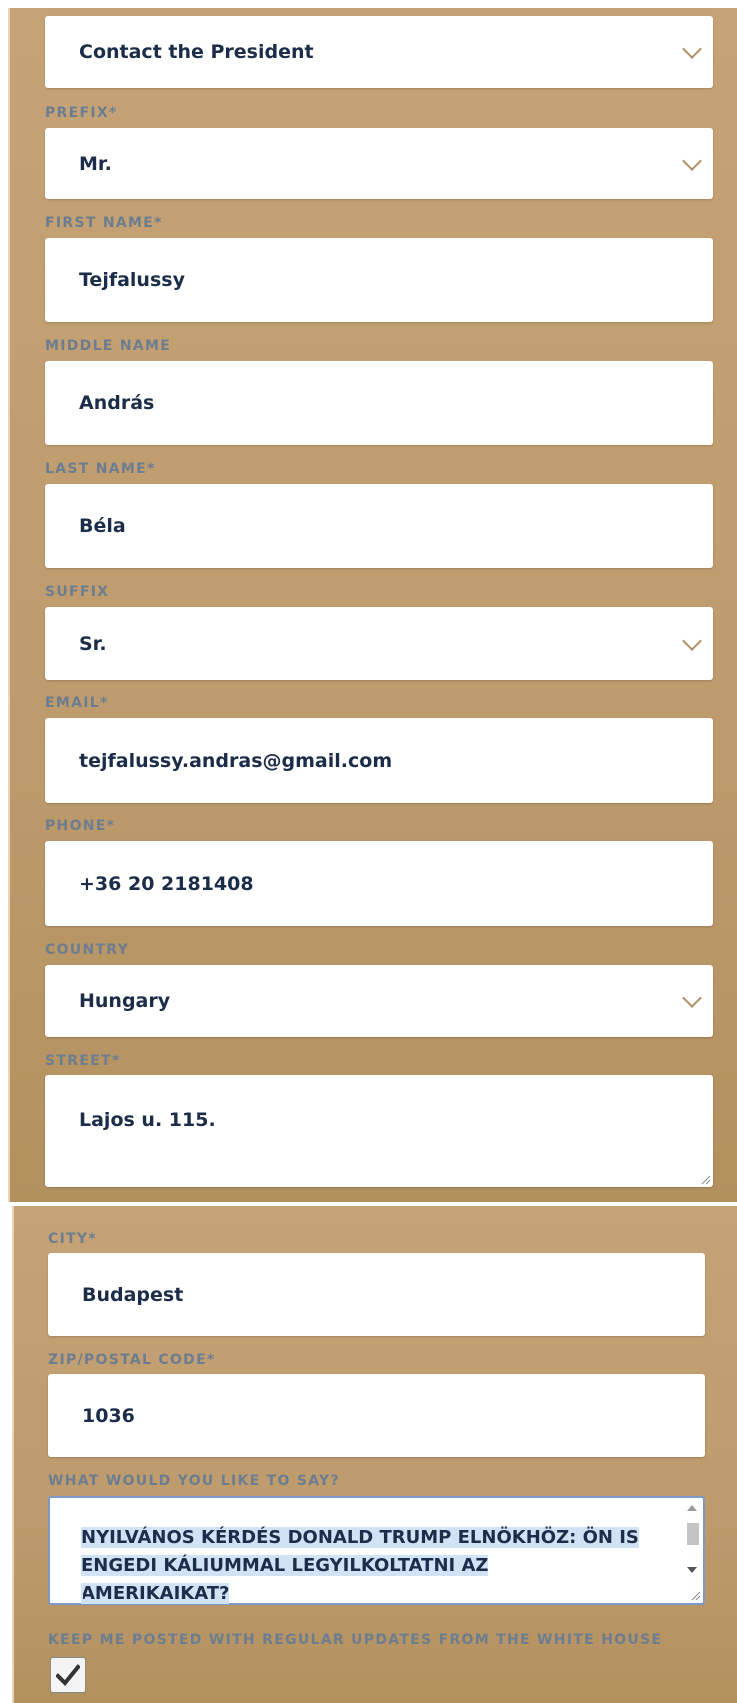 This screenshot has height=1703, width=737. I want to click on zip-label: ZIP/POSTAL CODE*, so click(132, 1360).